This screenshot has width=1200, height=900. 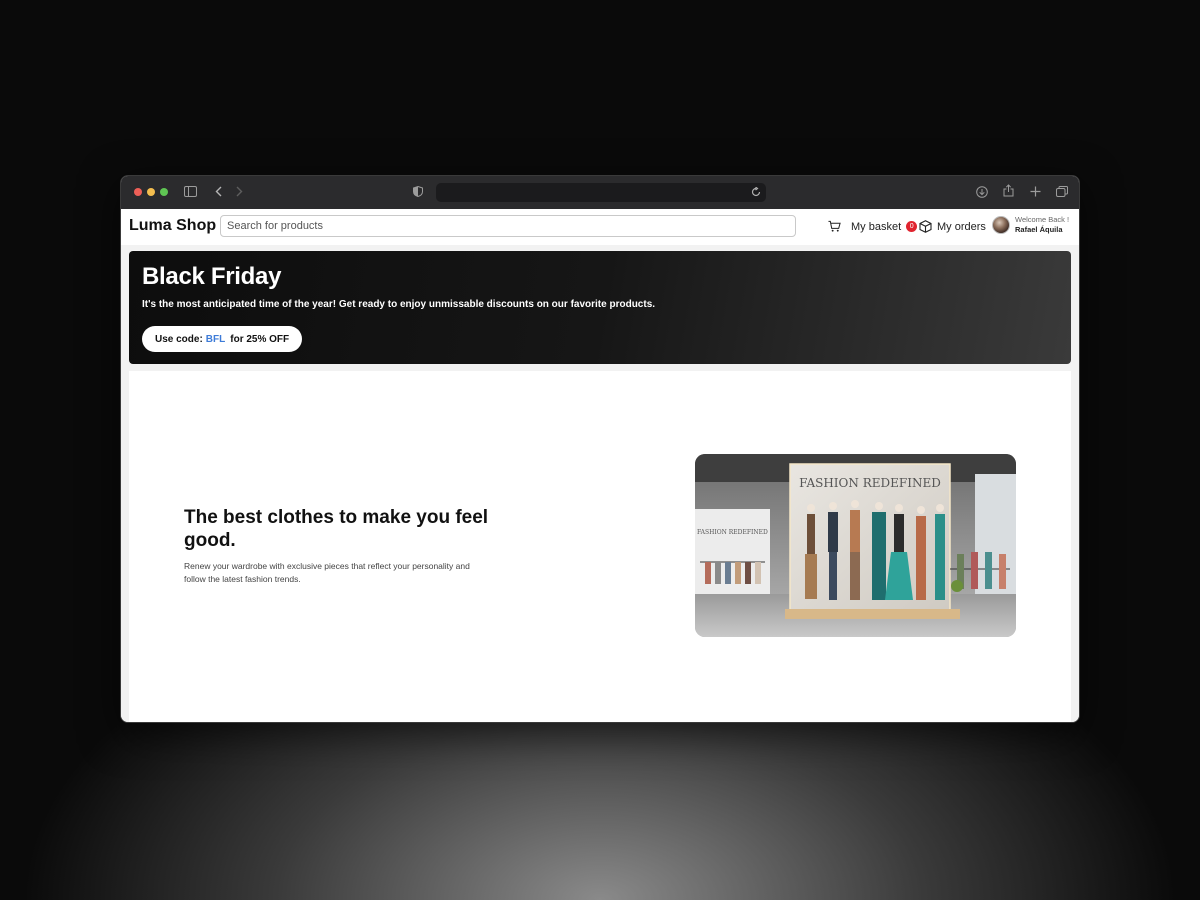 I want to click on sidebar-icon, so click(x=190, y=191).